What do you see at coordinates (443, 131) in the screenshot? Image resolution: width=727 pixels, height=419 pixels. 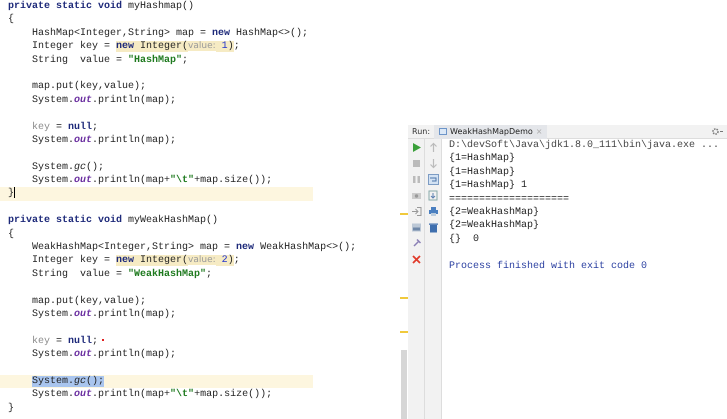 I see `window-icon` at bounding box center [443, 131].